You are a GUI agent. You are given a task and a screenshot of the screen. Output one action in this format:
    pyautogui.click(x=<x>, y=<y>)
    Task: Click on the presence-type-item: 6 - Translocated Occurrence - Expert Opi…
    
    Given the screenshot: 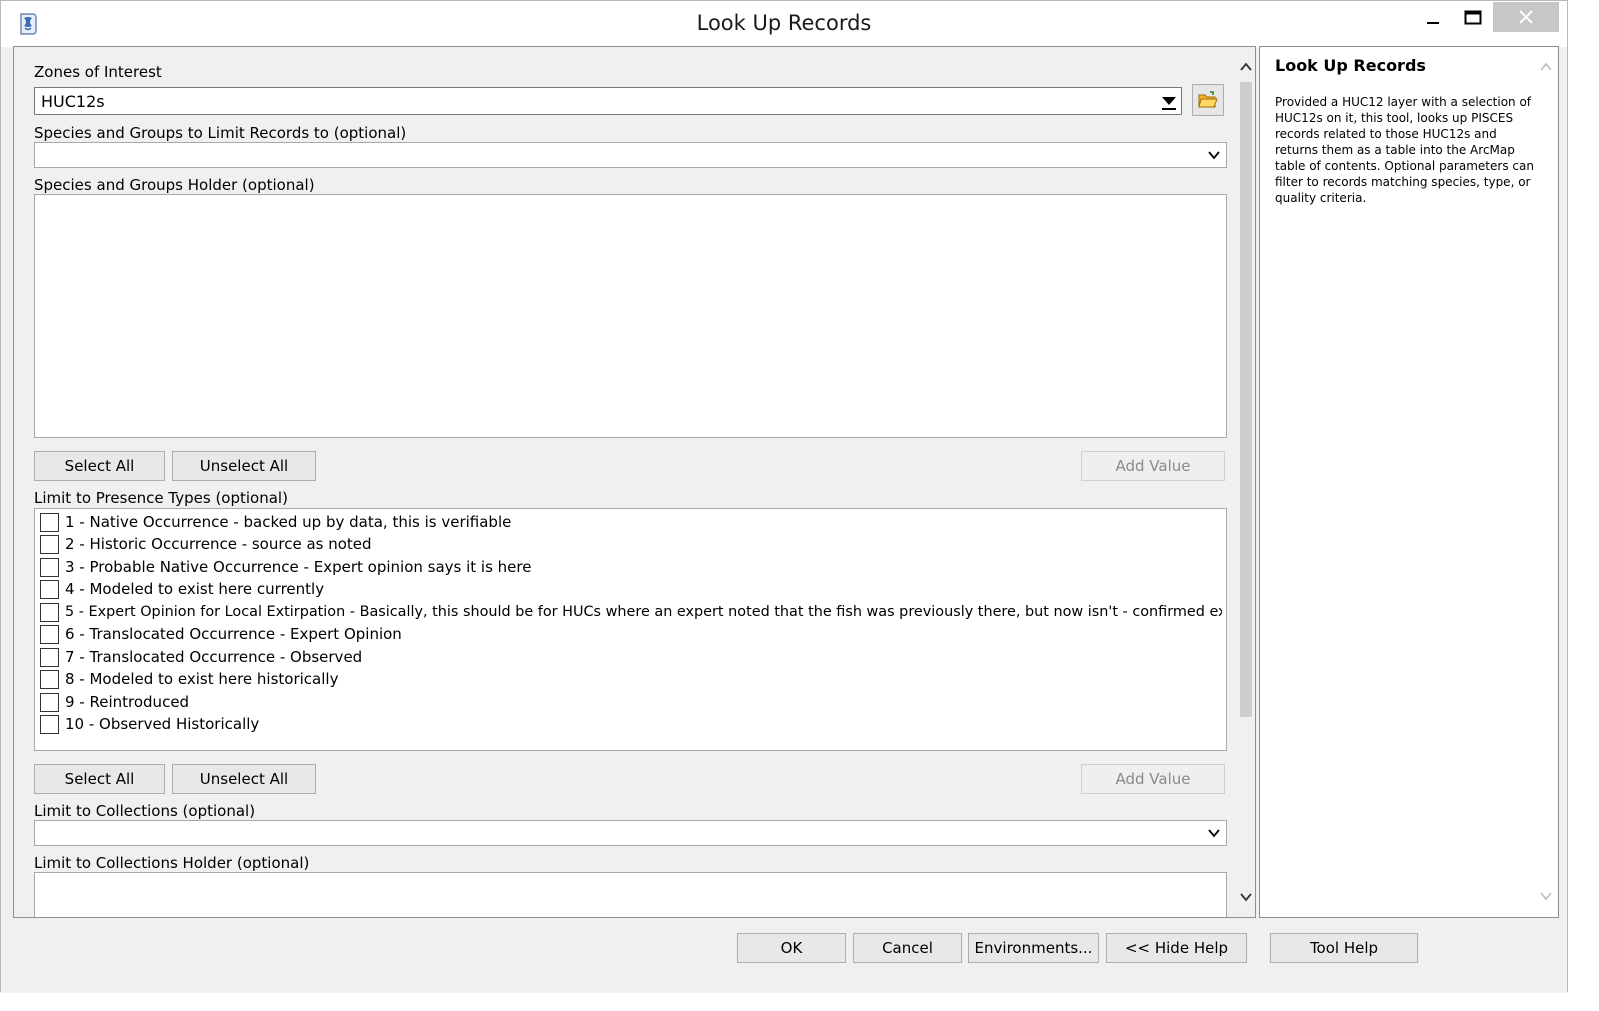 What is the action you would take?
    pyautogui.click(x=221, y=634)
    